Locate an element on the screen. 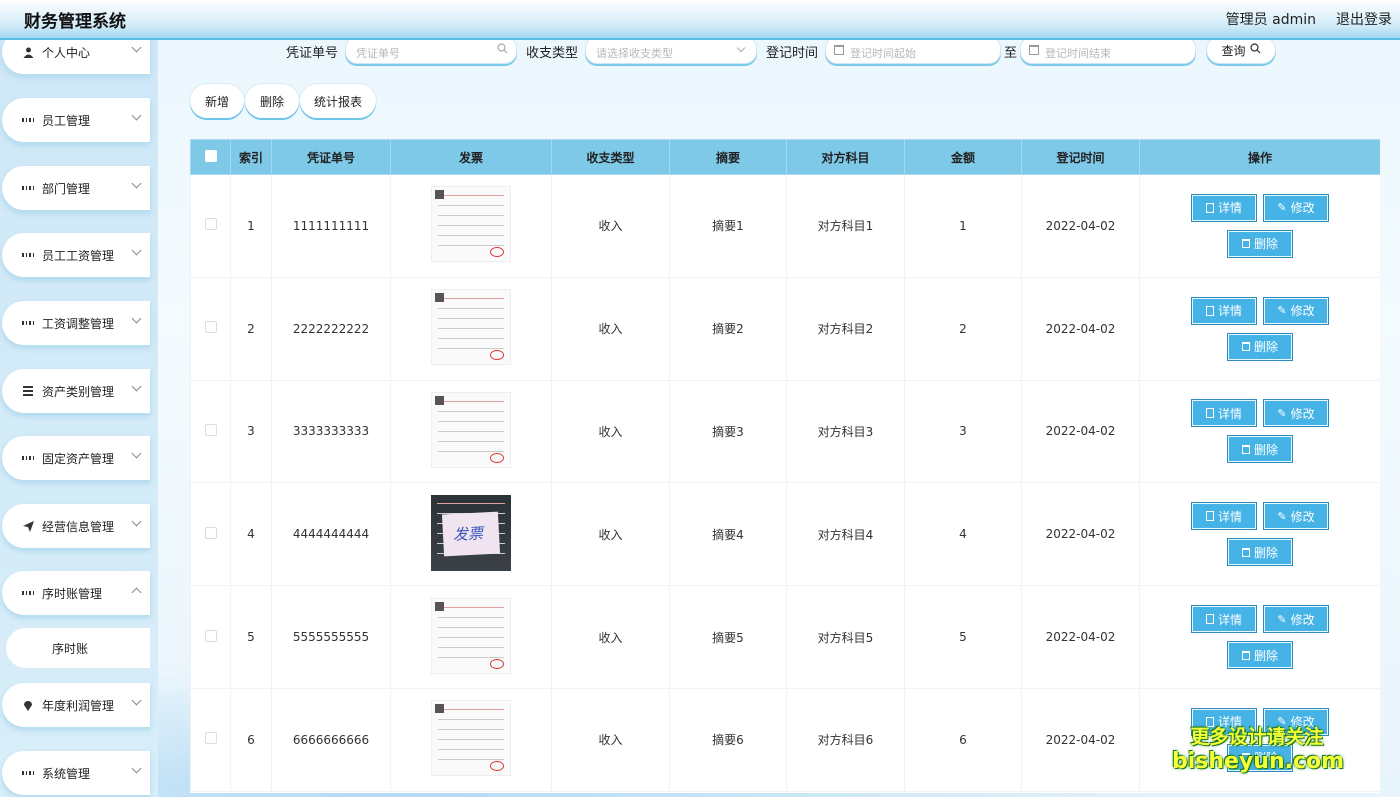  cell-invoice is located at coordinates (471, 637).